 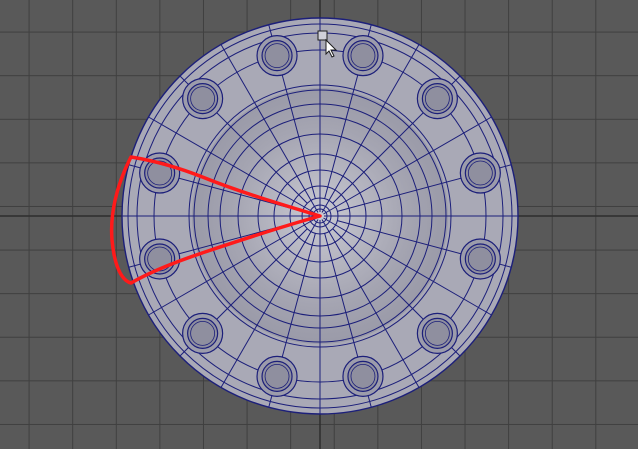 What do you see at coordinates (322, 35) in the screenshot?
I see `cursor-square-icon` at bounding box center [322, 35].